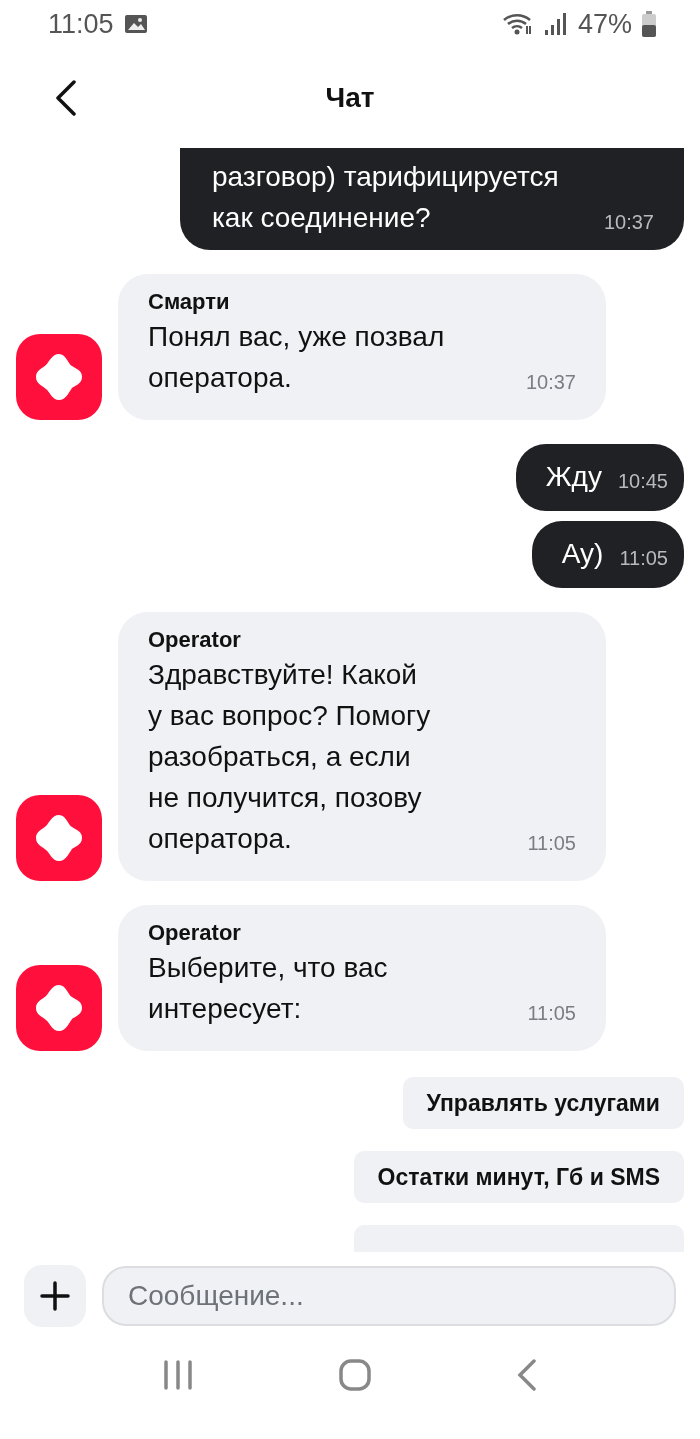 Image resolution: width=700 pixels, height=1439 pixels. Describe the element at coordinates (289, 757) in the screenshot. I see `message-text: Здравствуйте! Какой у вас вопрос? Помогу разобраться, а если не получится, позову оператора.` at that location.